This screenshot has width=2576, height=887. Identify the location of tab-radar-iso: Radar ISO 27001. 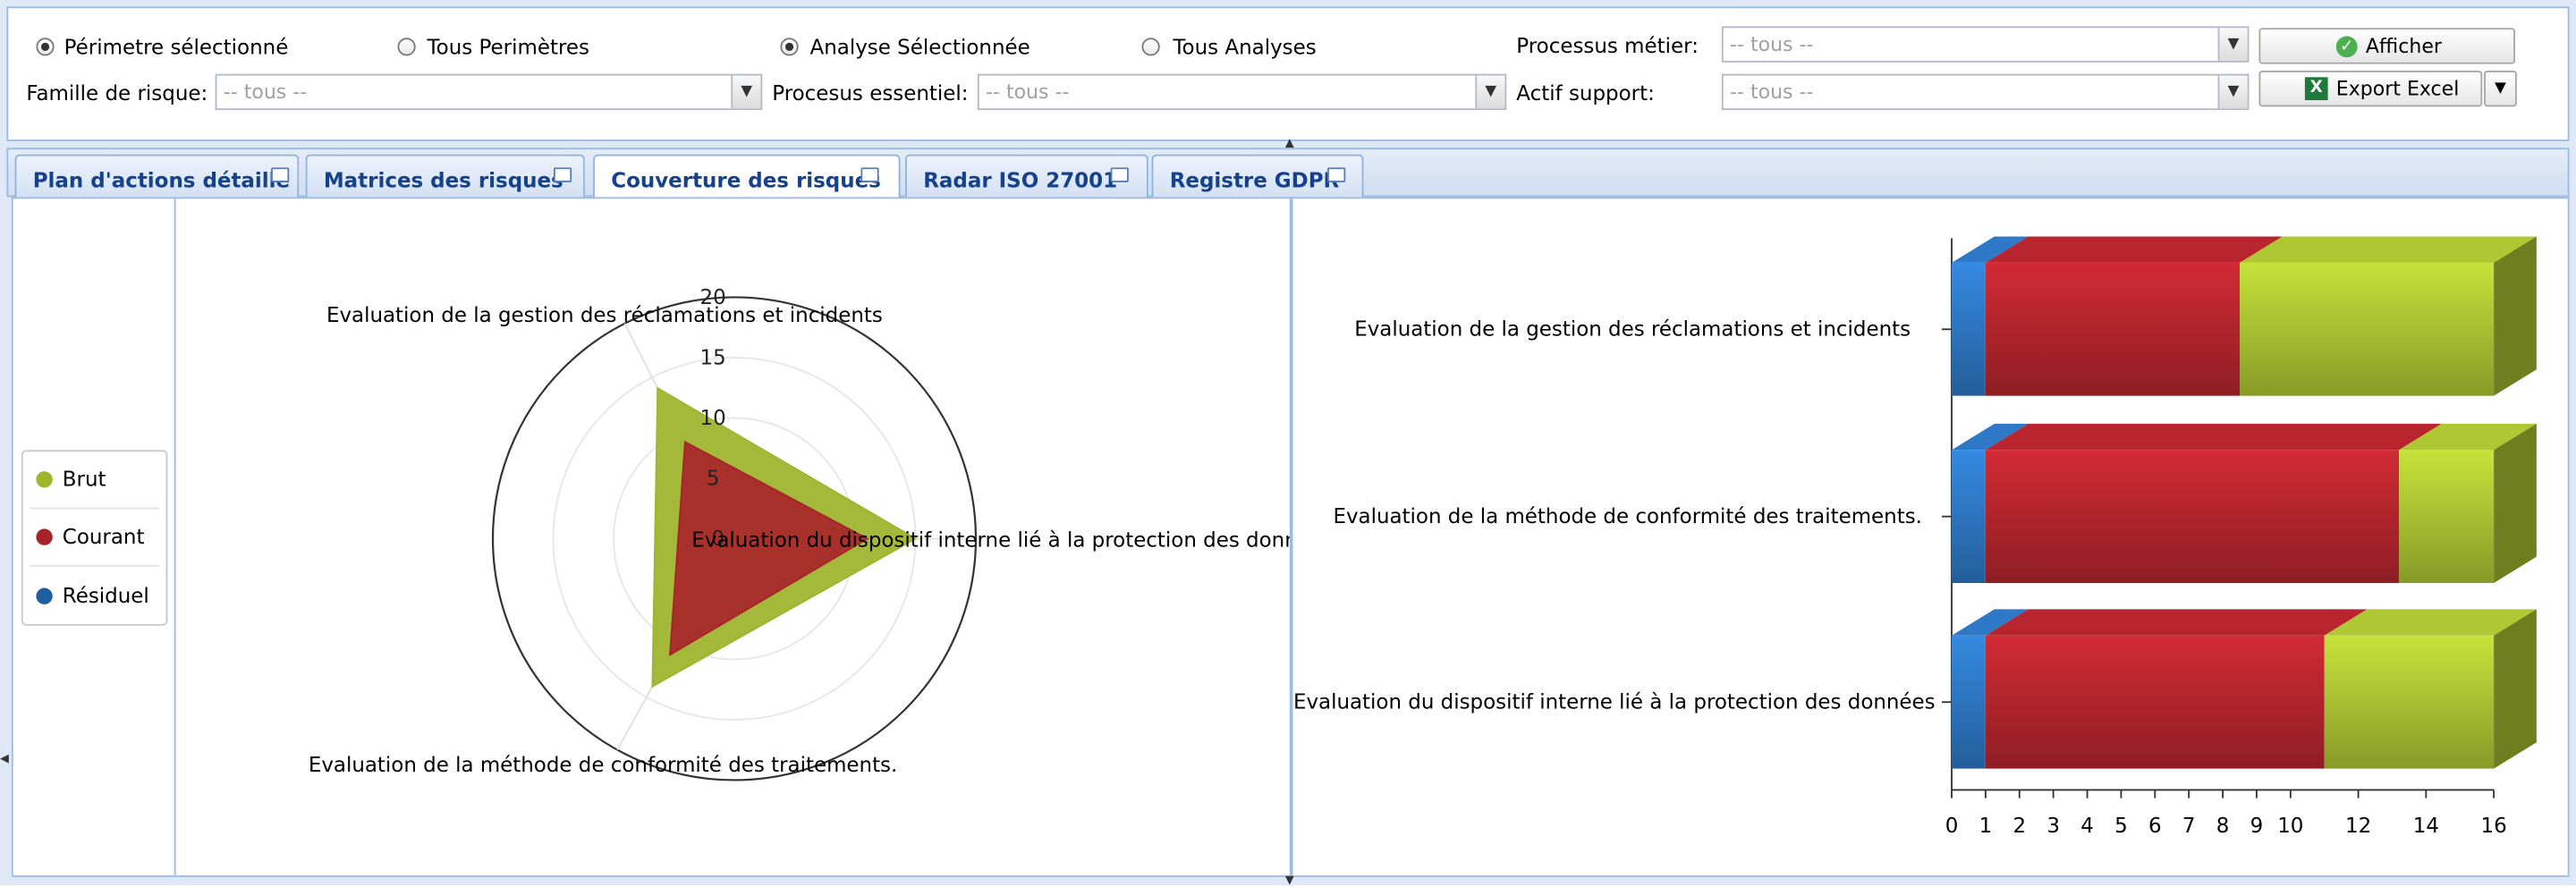
(1026, 176).